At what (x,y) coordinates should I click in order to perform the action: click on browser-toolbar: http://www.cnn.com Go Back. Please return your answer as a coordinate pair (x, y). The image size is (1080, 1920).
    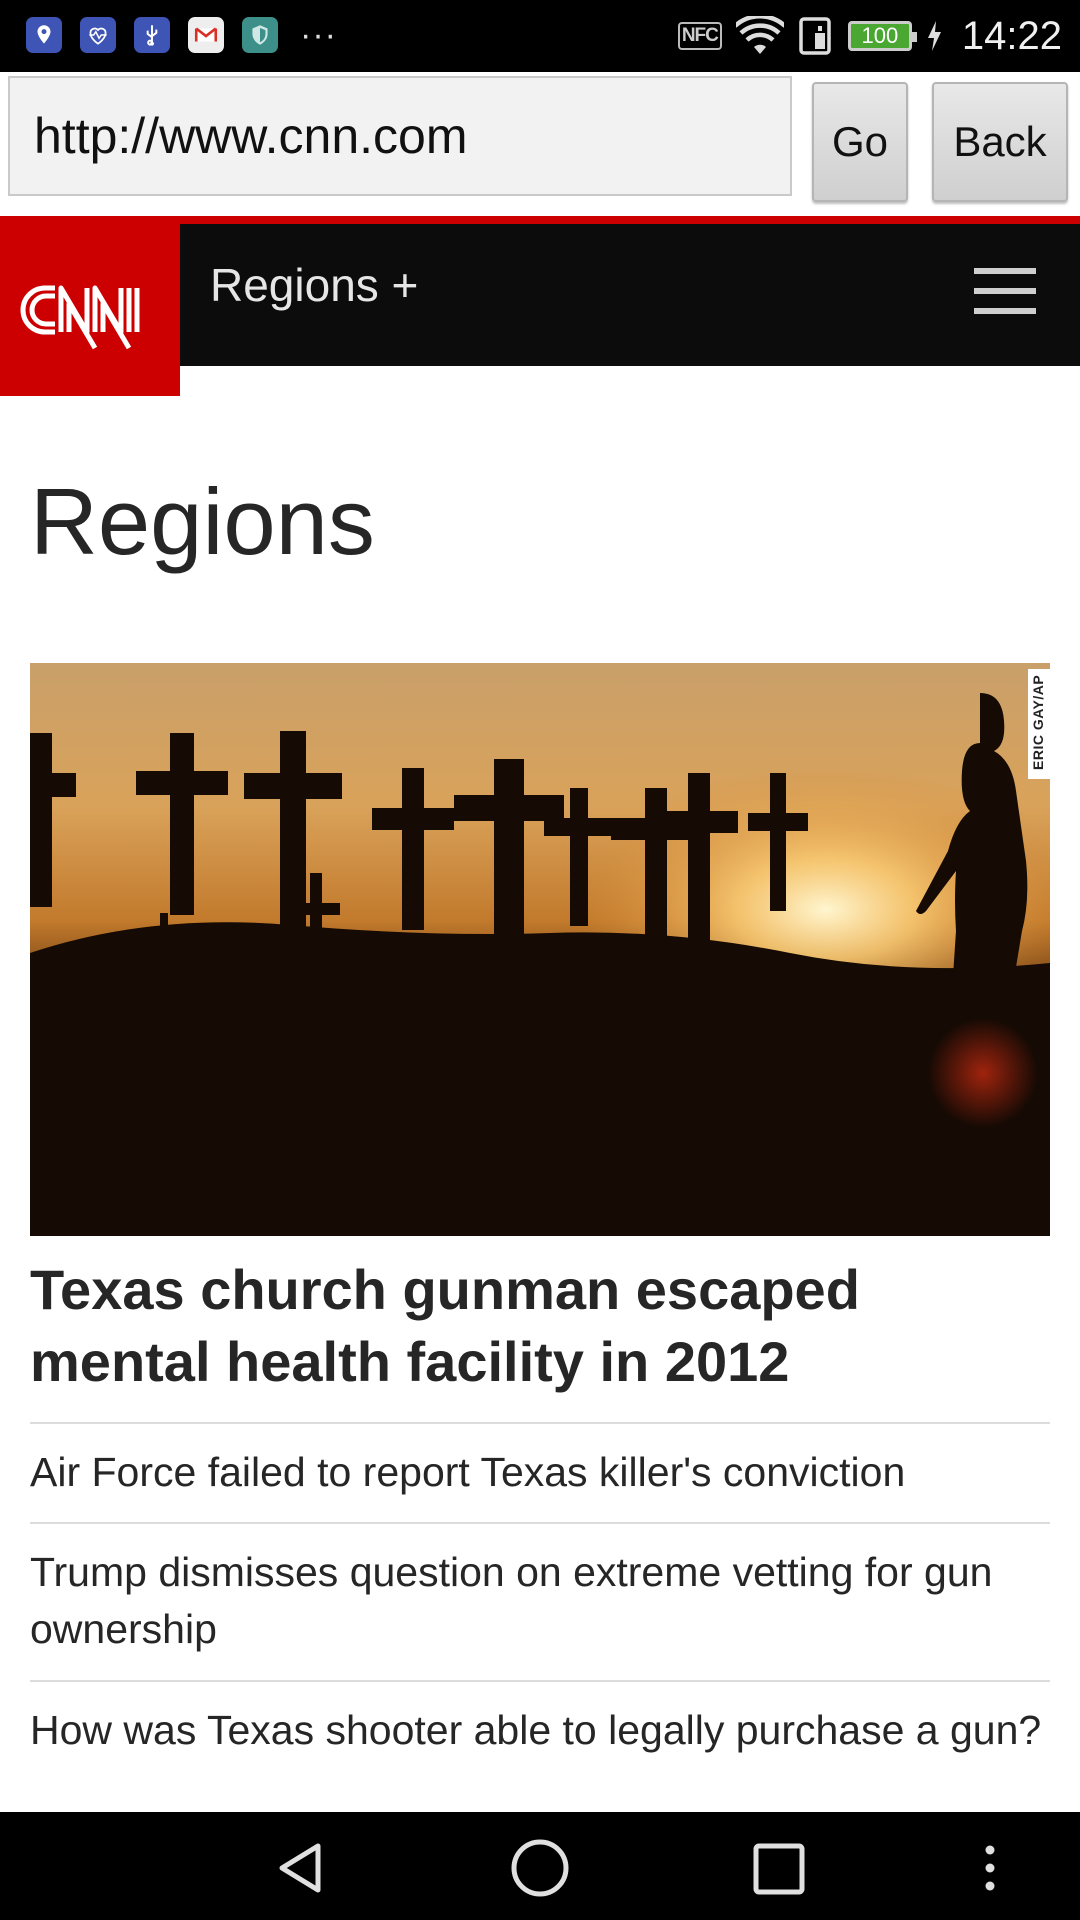
    Looking at the image, I should click on (540, 144).